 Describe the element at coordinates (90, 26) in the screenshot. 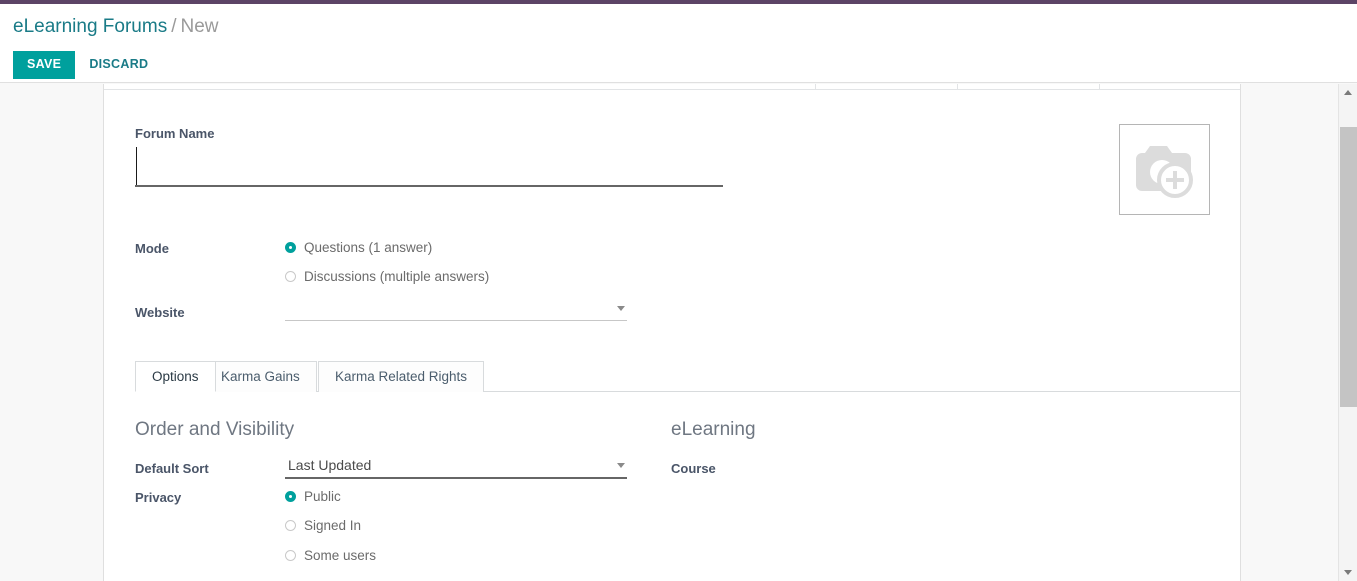

I see `breadcrumb-root-link: eLearning Forums` at that location.